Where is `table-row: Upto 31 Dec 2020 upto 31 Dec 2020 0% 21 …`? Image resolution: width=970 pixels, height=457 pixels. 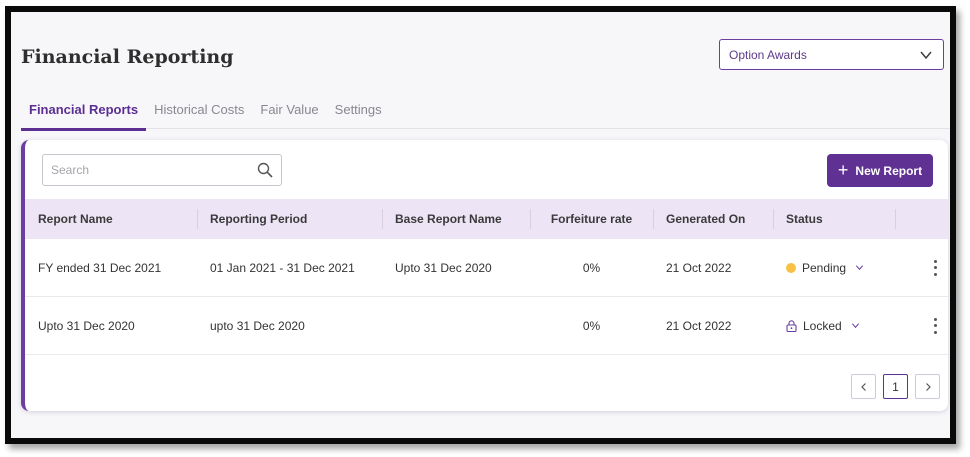
table-row: Upto 31 Dec 2020 upto 31 Dec 2020 0% 21 … is located at coordinates (486, 326).